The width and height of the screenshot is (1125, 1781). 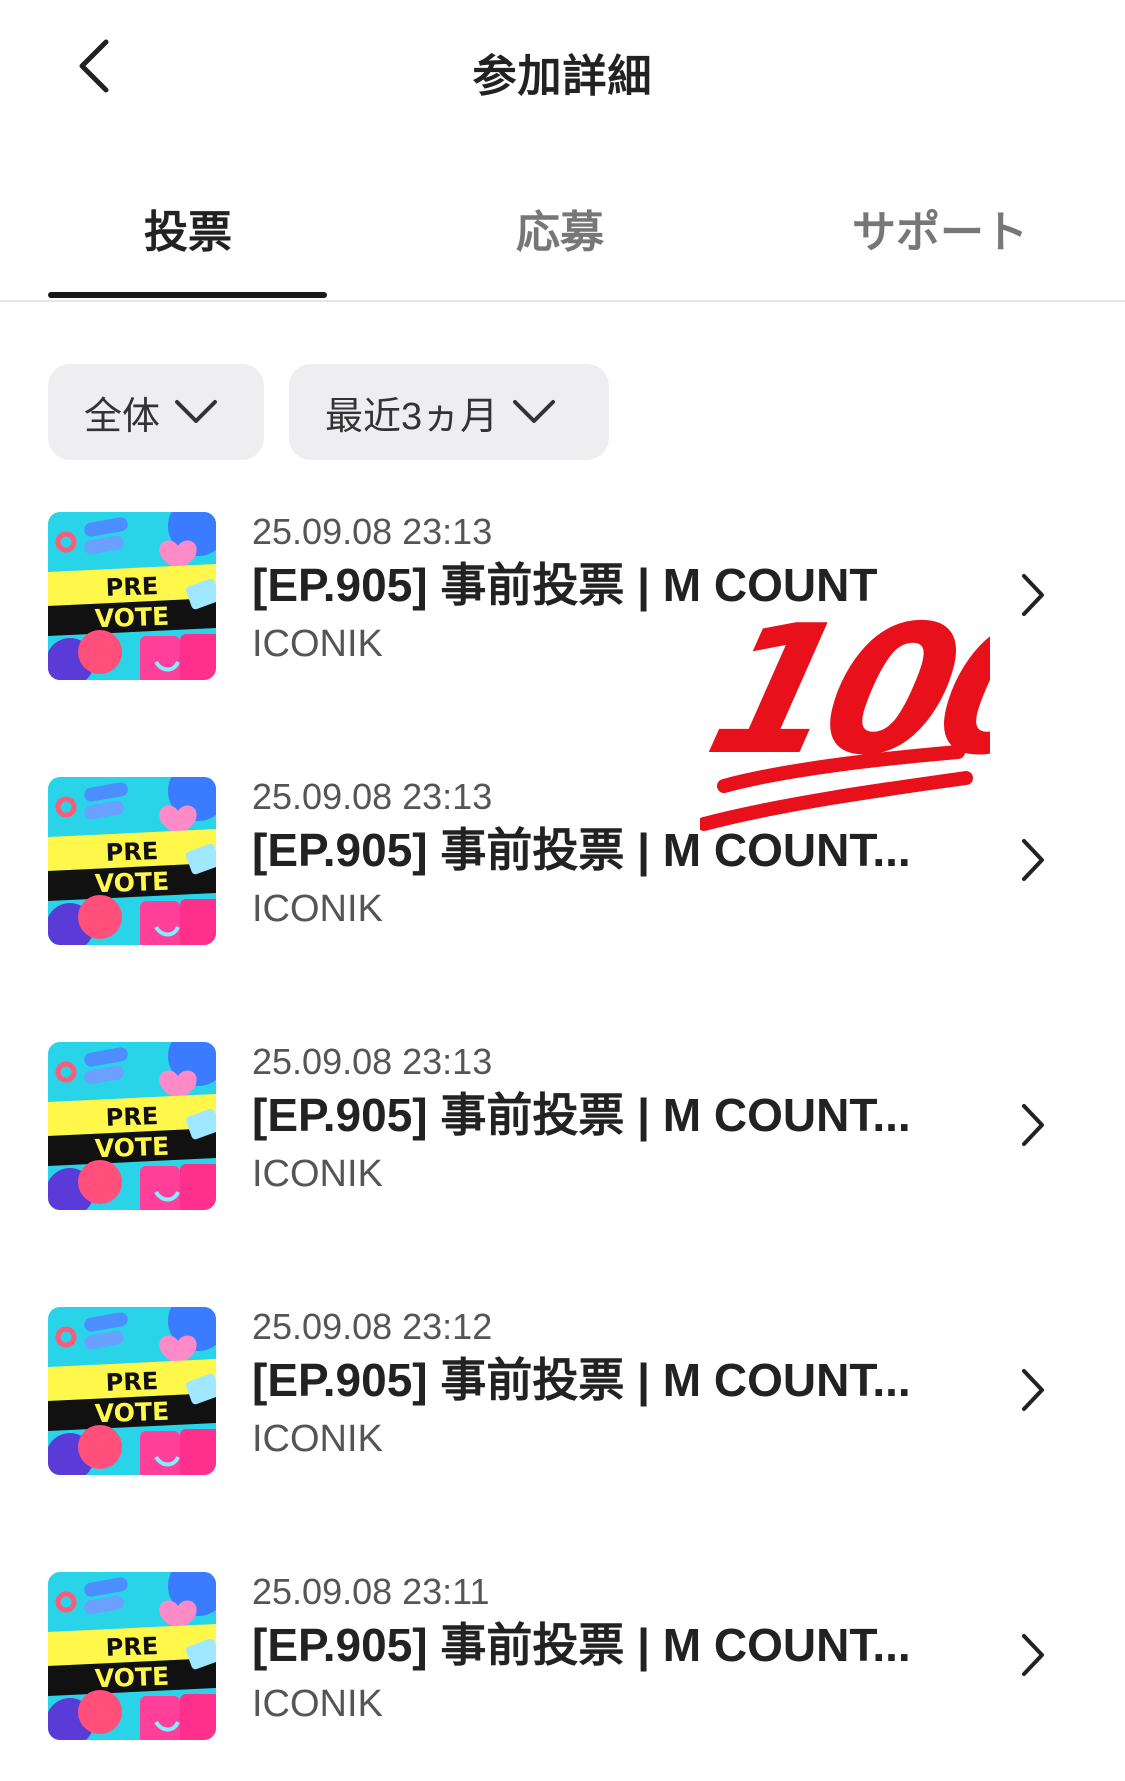 I want to click on header: 参加詳細, so click(x=562, y=70).